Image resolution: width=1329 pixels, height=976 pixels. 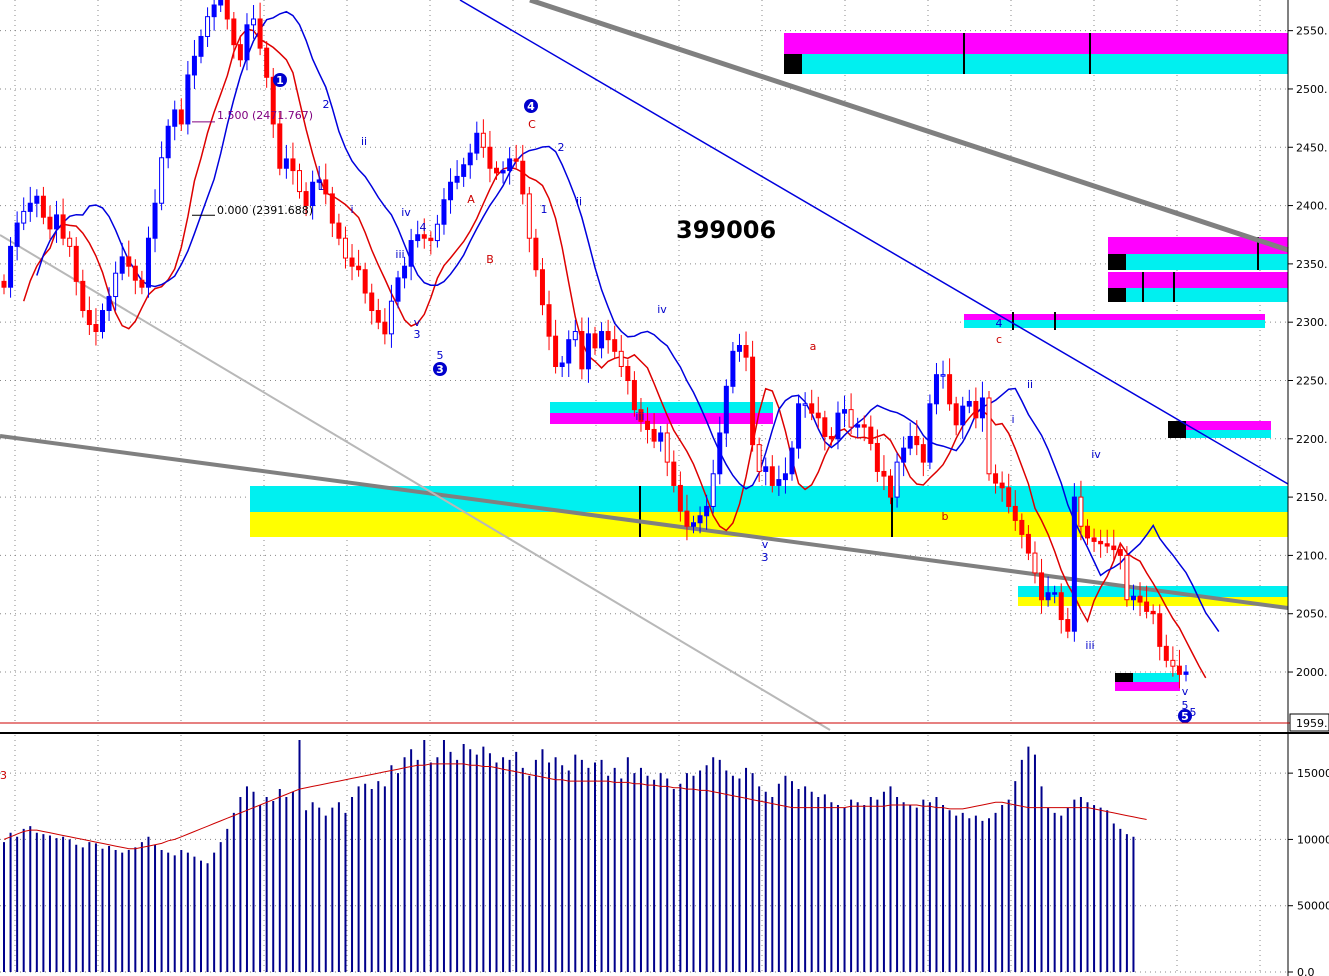 What do you see at coordinates (280, 80) in the screenshot?
I see `wave-label: 1` at bounding box center [280, 80].